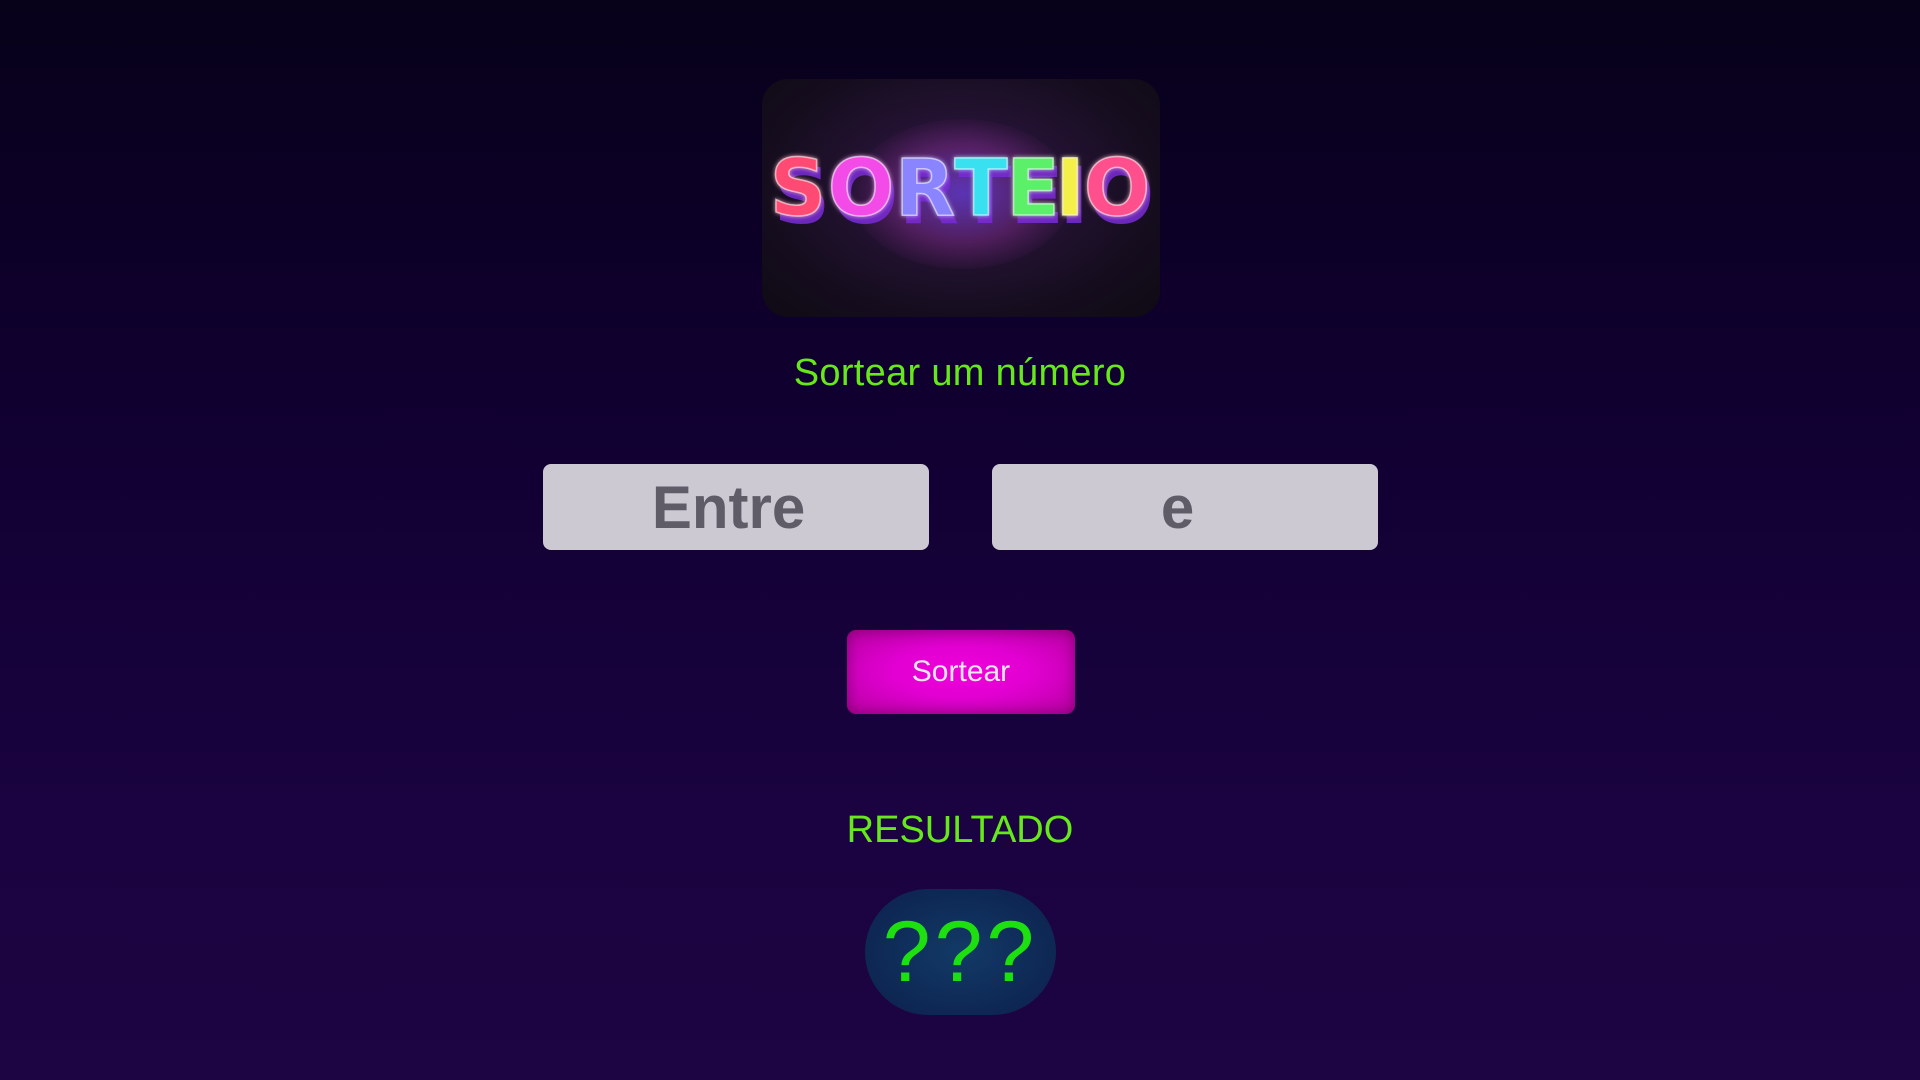 The height and width of the screenshot is (1080, 1920). I want to click on draw-button: Sortear, so click(961, 672).